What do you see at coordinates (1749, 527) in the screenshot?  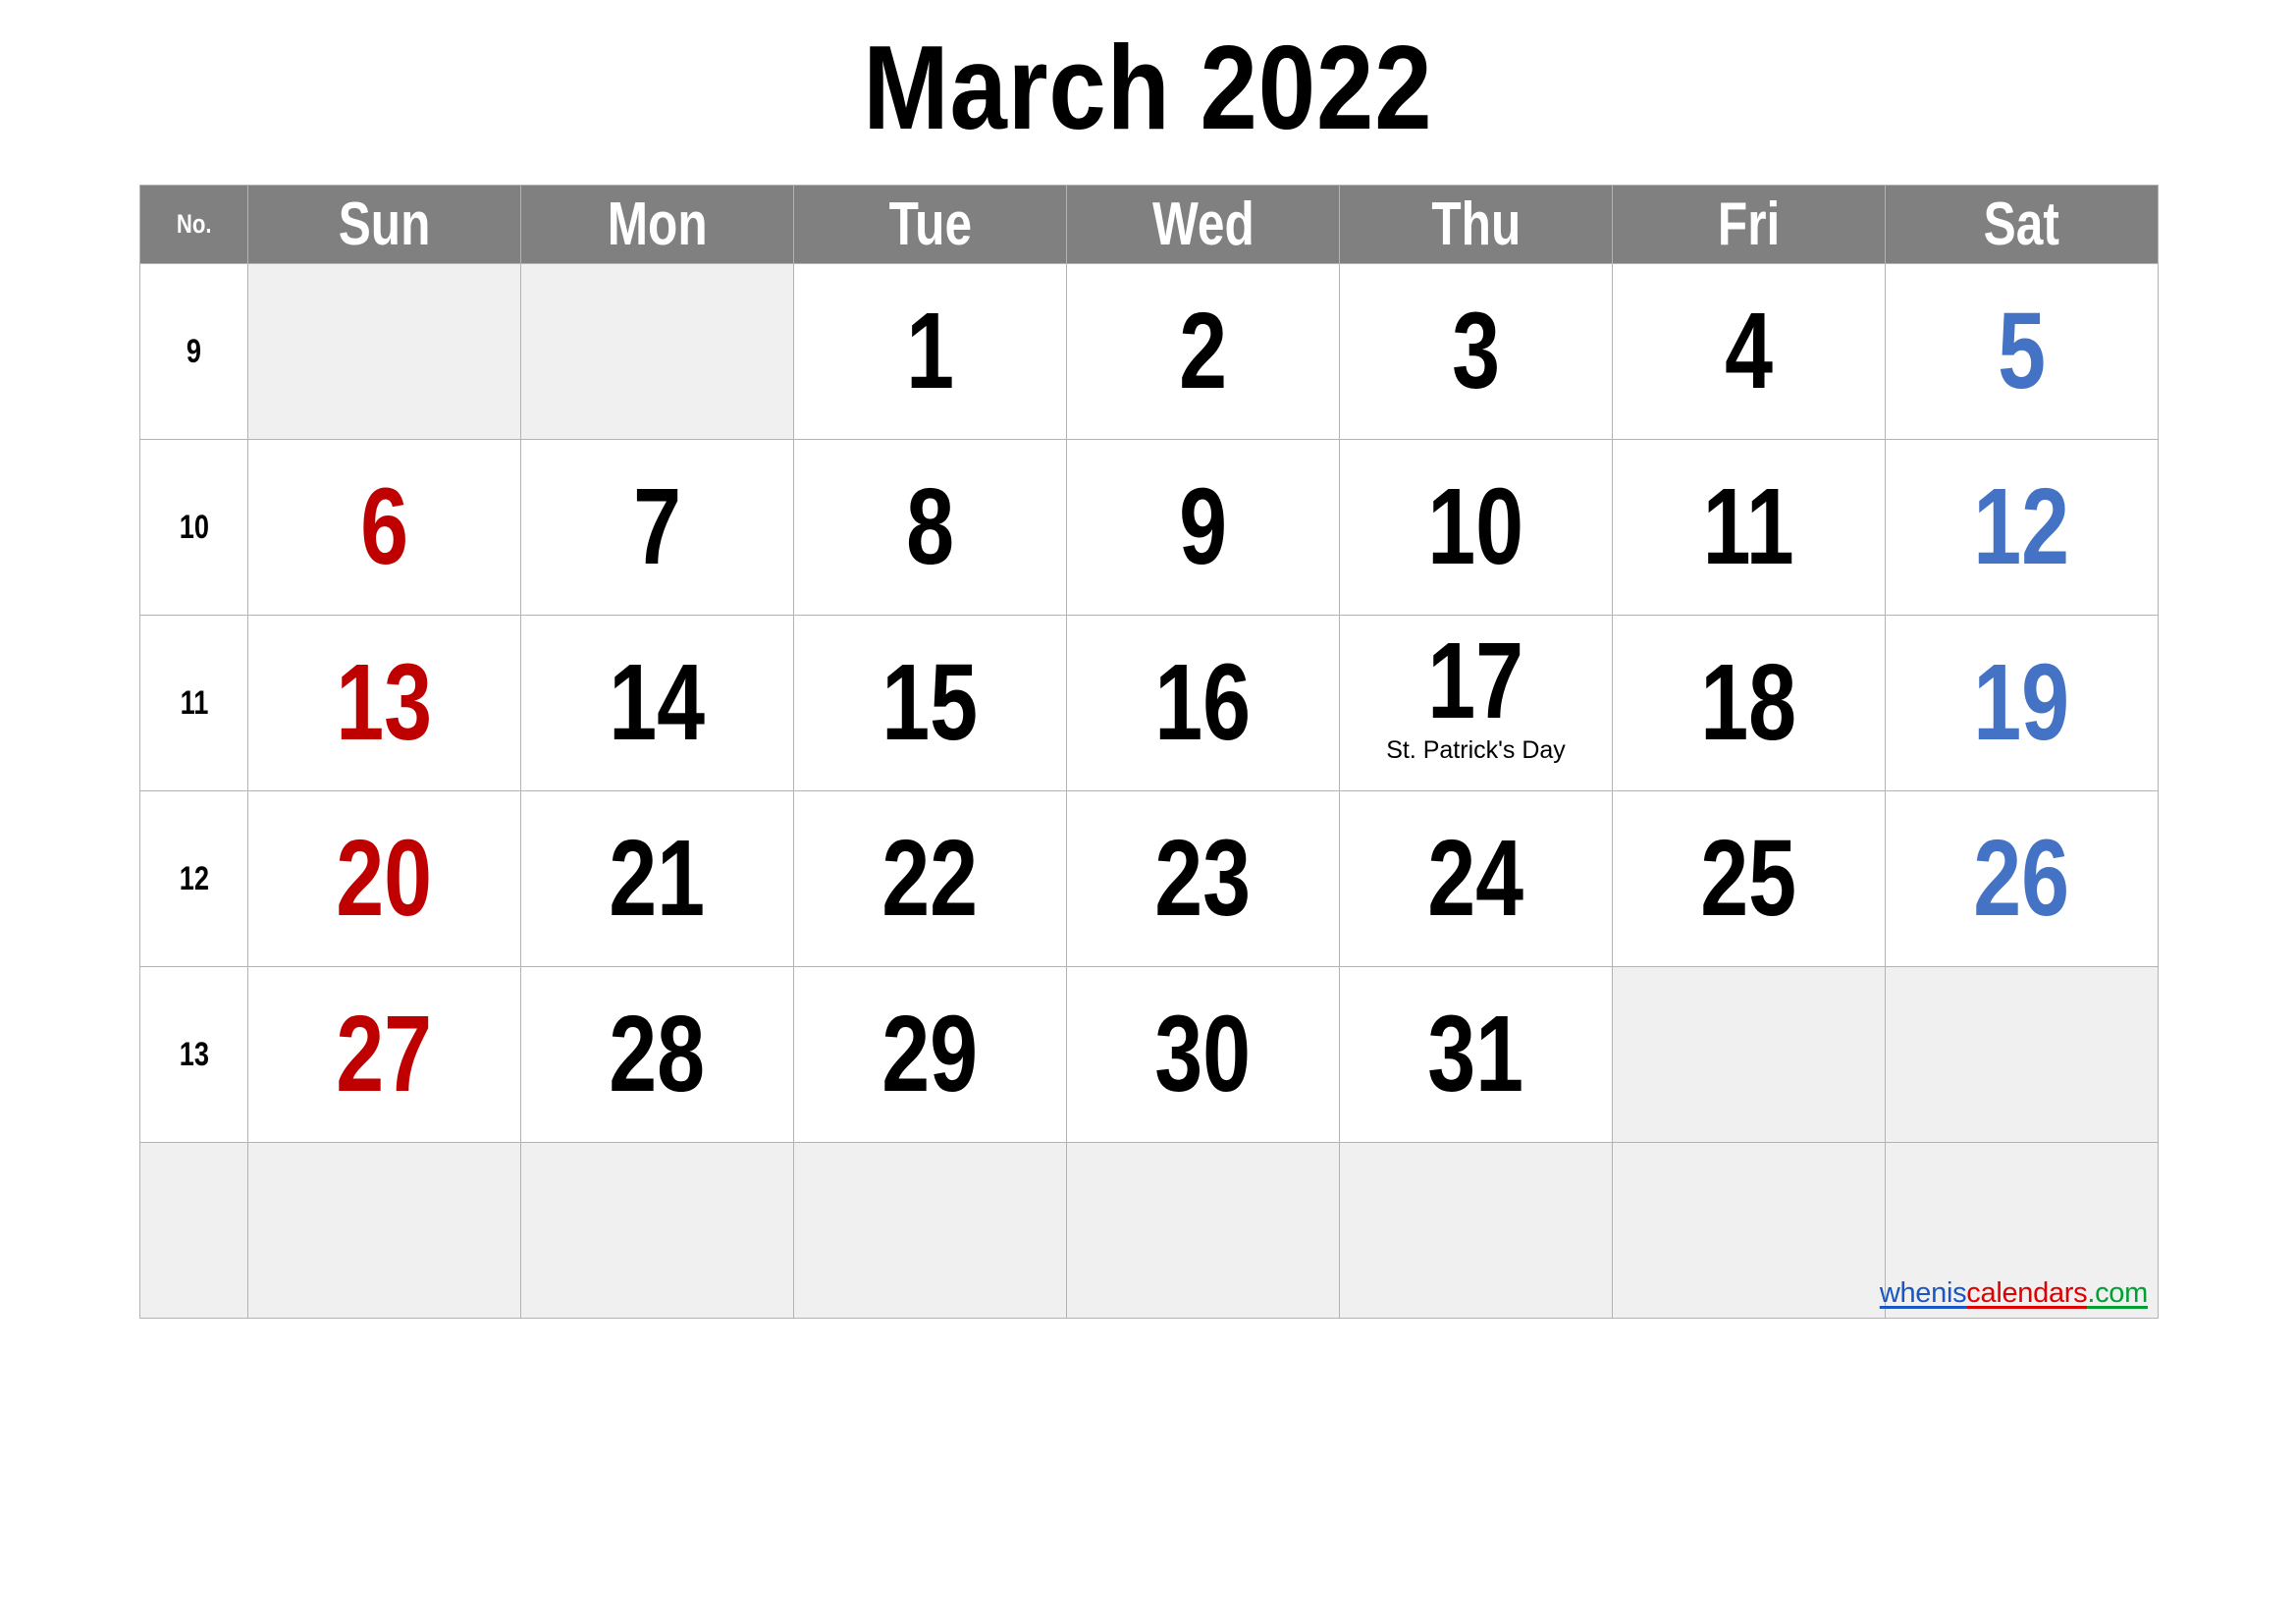 I see `day-cell-fri: 11` at bounding box center [1749, 527].